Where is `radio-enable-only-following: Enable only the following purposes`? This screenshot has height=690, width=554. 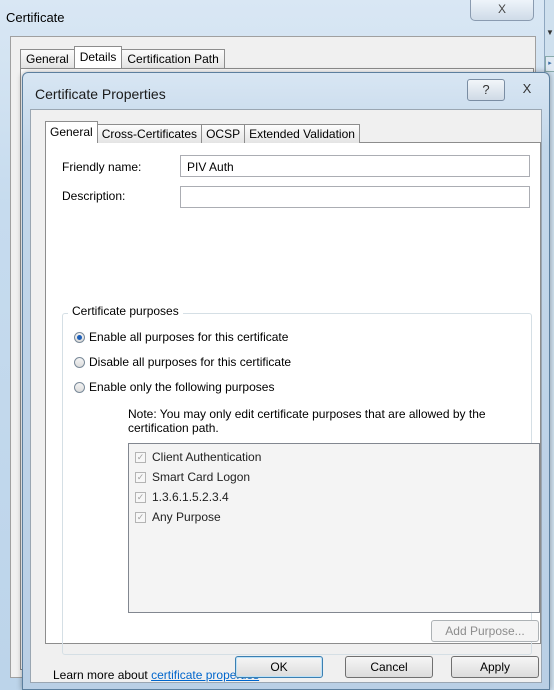 radio-enable-only-following: Enable only the following purposes is located at coordinates (174, 387).